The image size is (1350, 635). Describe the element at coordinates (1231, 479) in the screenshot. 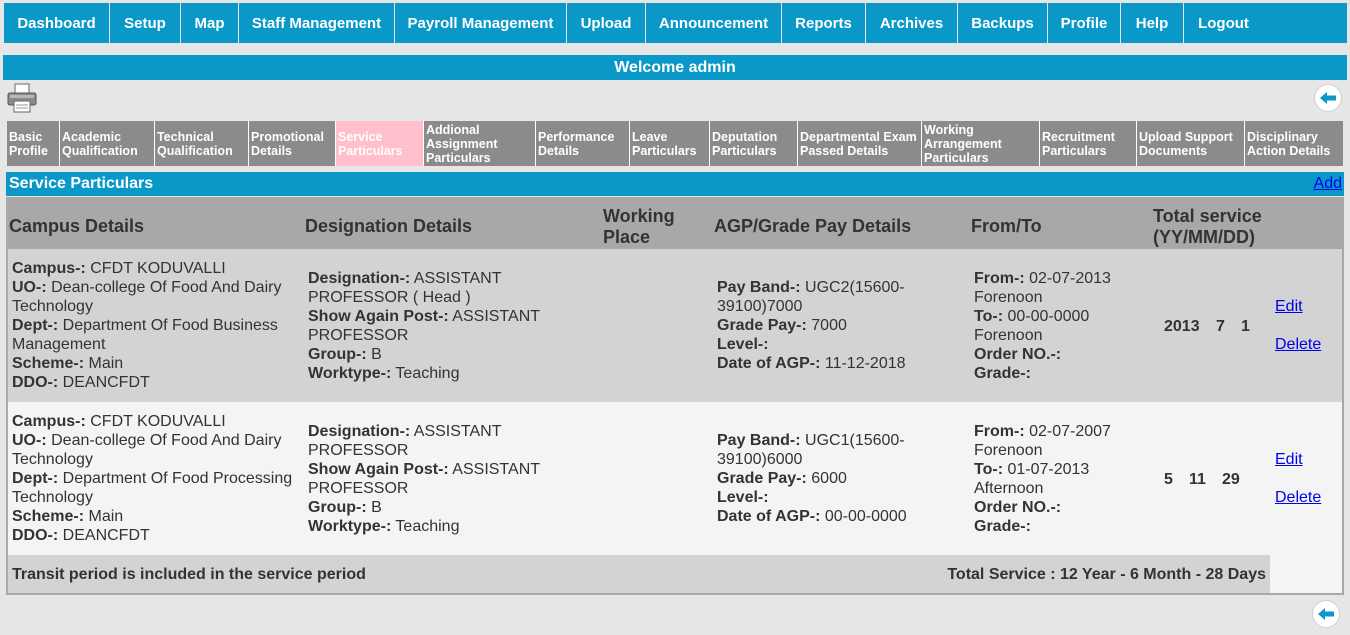

I see `service-days: 29` at that location.